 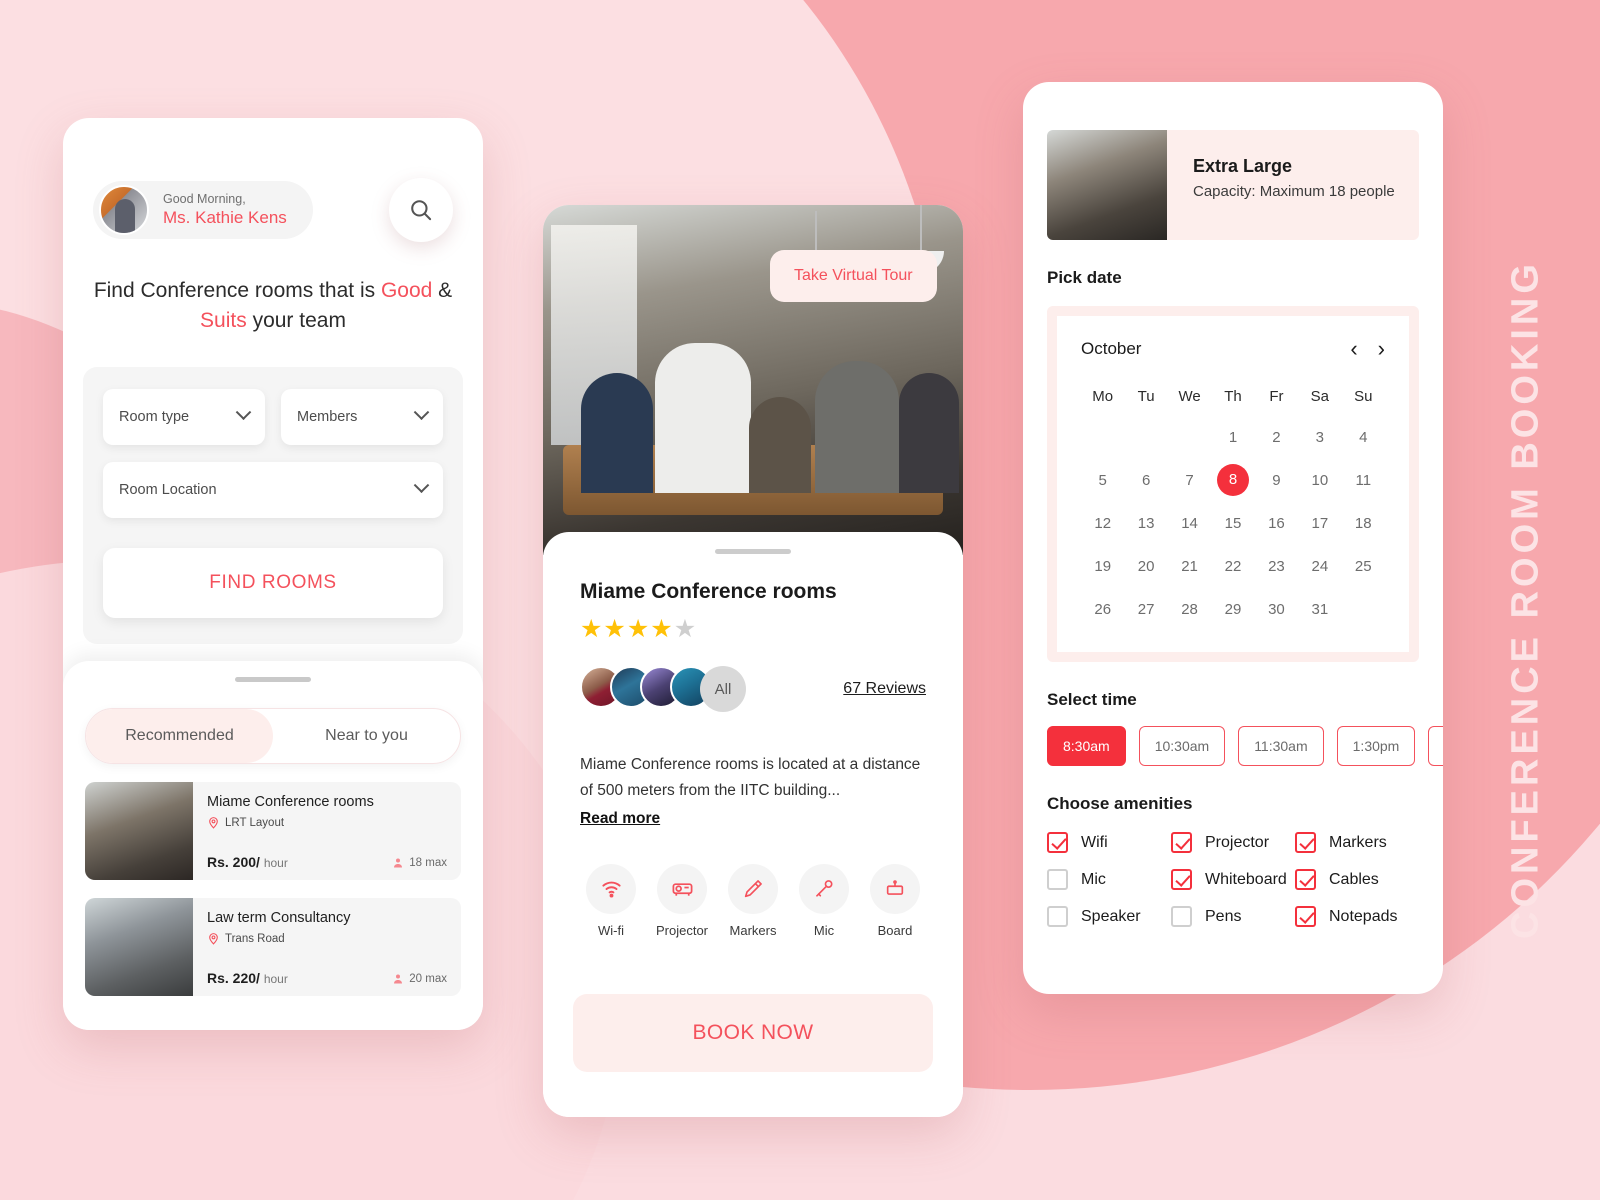 What do you see at coordinates (1276, 566) in the screenshot?
I see `calendar-day: 23` at bounding box center [1276, 566].